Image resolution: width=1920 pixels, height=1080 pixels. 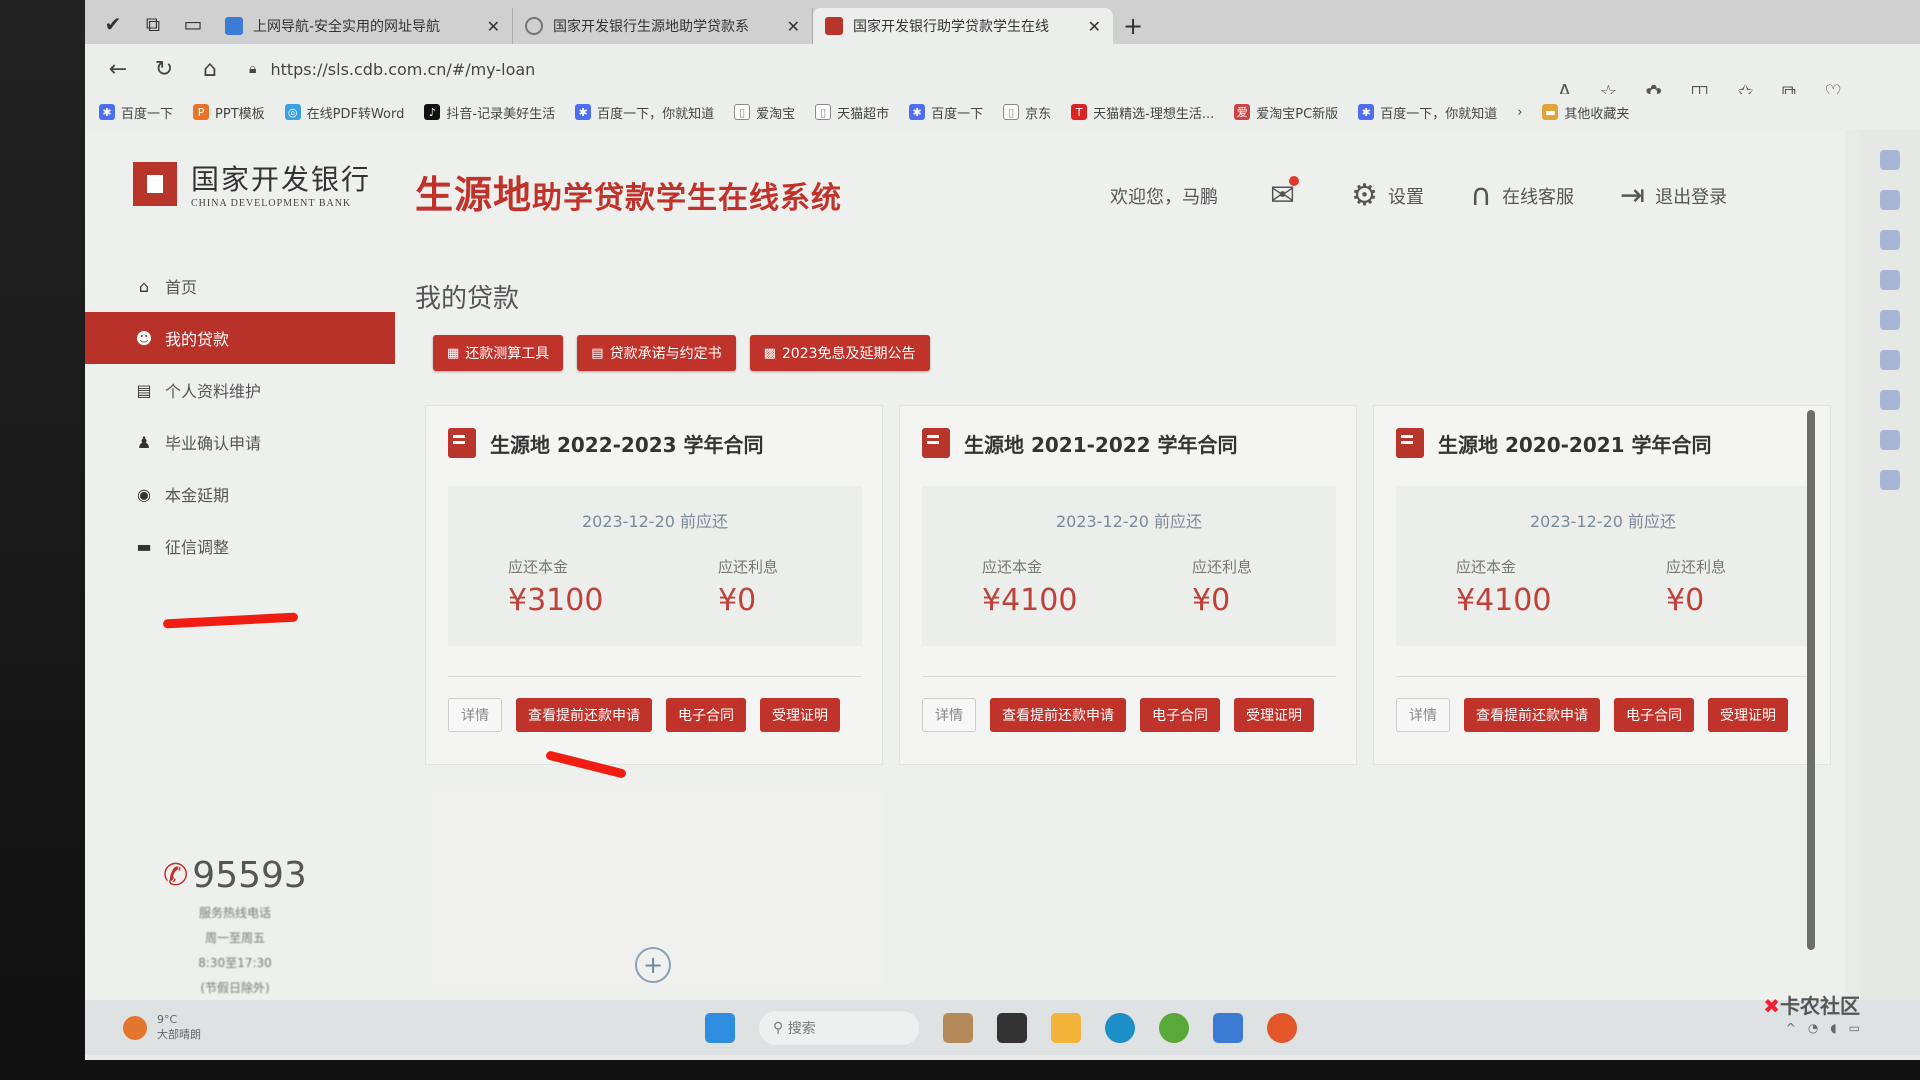 I want to click on bookmark: 爱爱淘宝PC新版, so click(x=1286, y=112).